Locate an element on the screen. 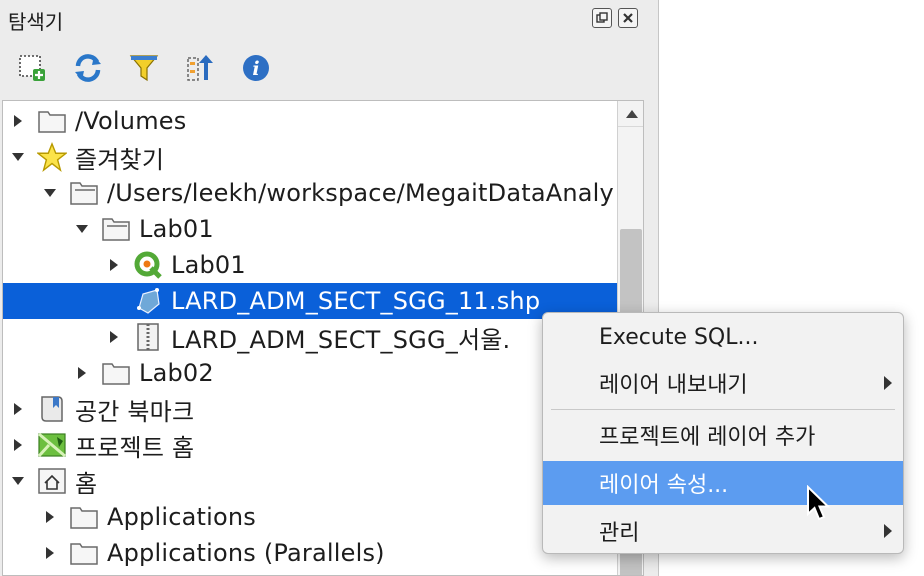 This screenshot has height=576, width=924. tree-row-label: 홈 is located at coordinates (86, 483).